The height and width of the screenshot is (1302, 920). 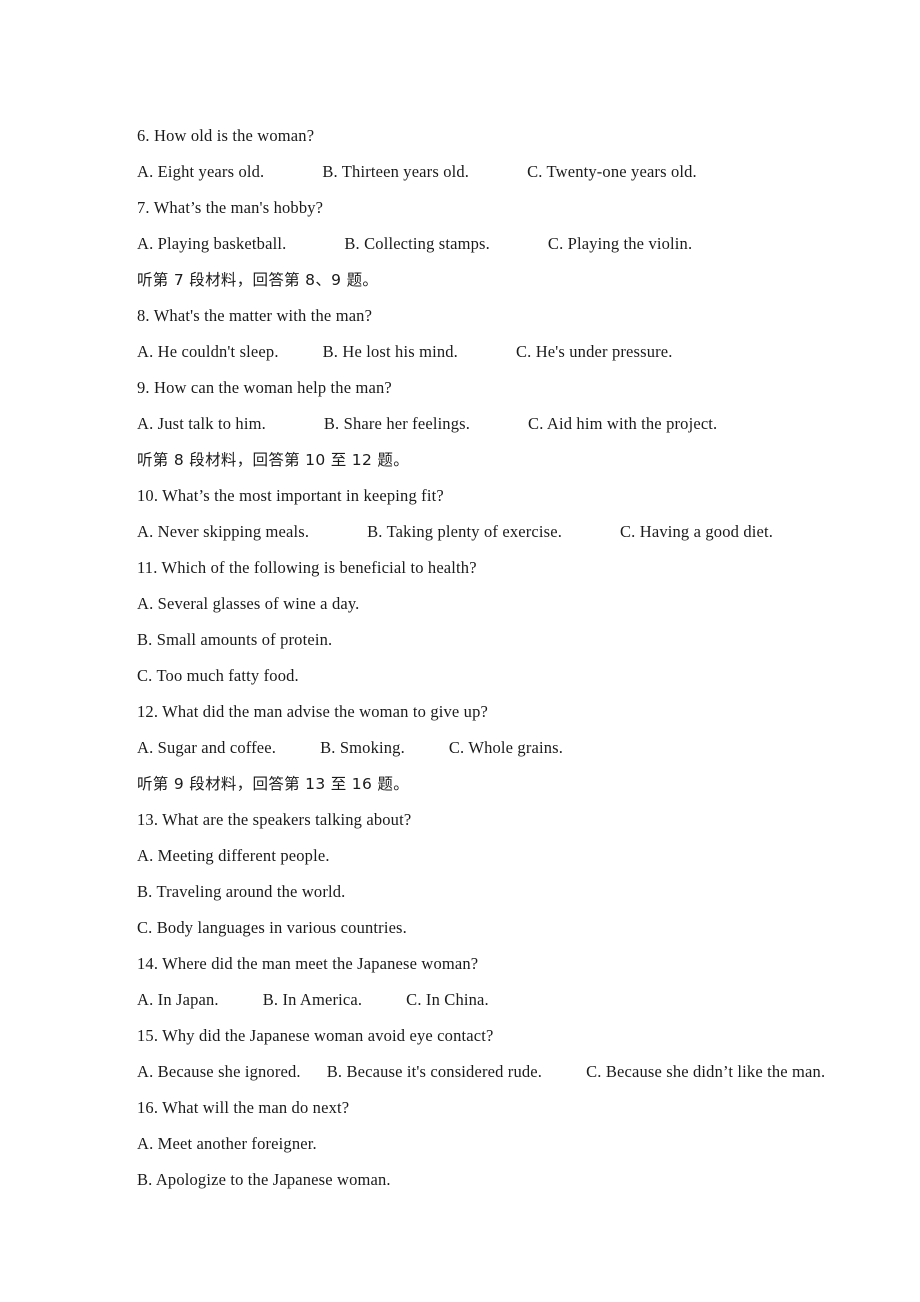 What do you see at coordinates (273, 784) in the screenshot?
I see `cn-section-9: 听第 9 段材料，回答第 13 至 16 题。` at bounding box center [273, 784].